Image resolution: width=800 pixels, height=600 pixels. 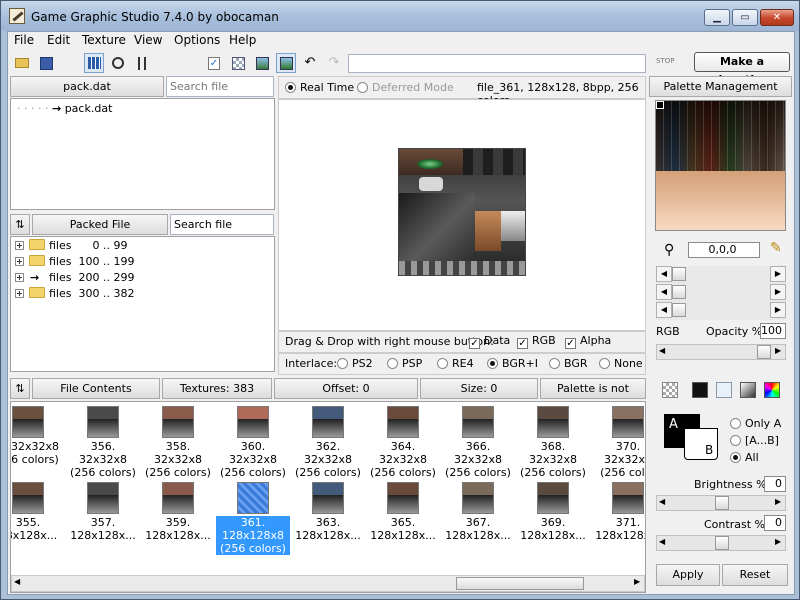 What do you see at coordinates (100, 224) in the screenshot?
I see `packed-header: Packed File` at bounding box center [100, 224].